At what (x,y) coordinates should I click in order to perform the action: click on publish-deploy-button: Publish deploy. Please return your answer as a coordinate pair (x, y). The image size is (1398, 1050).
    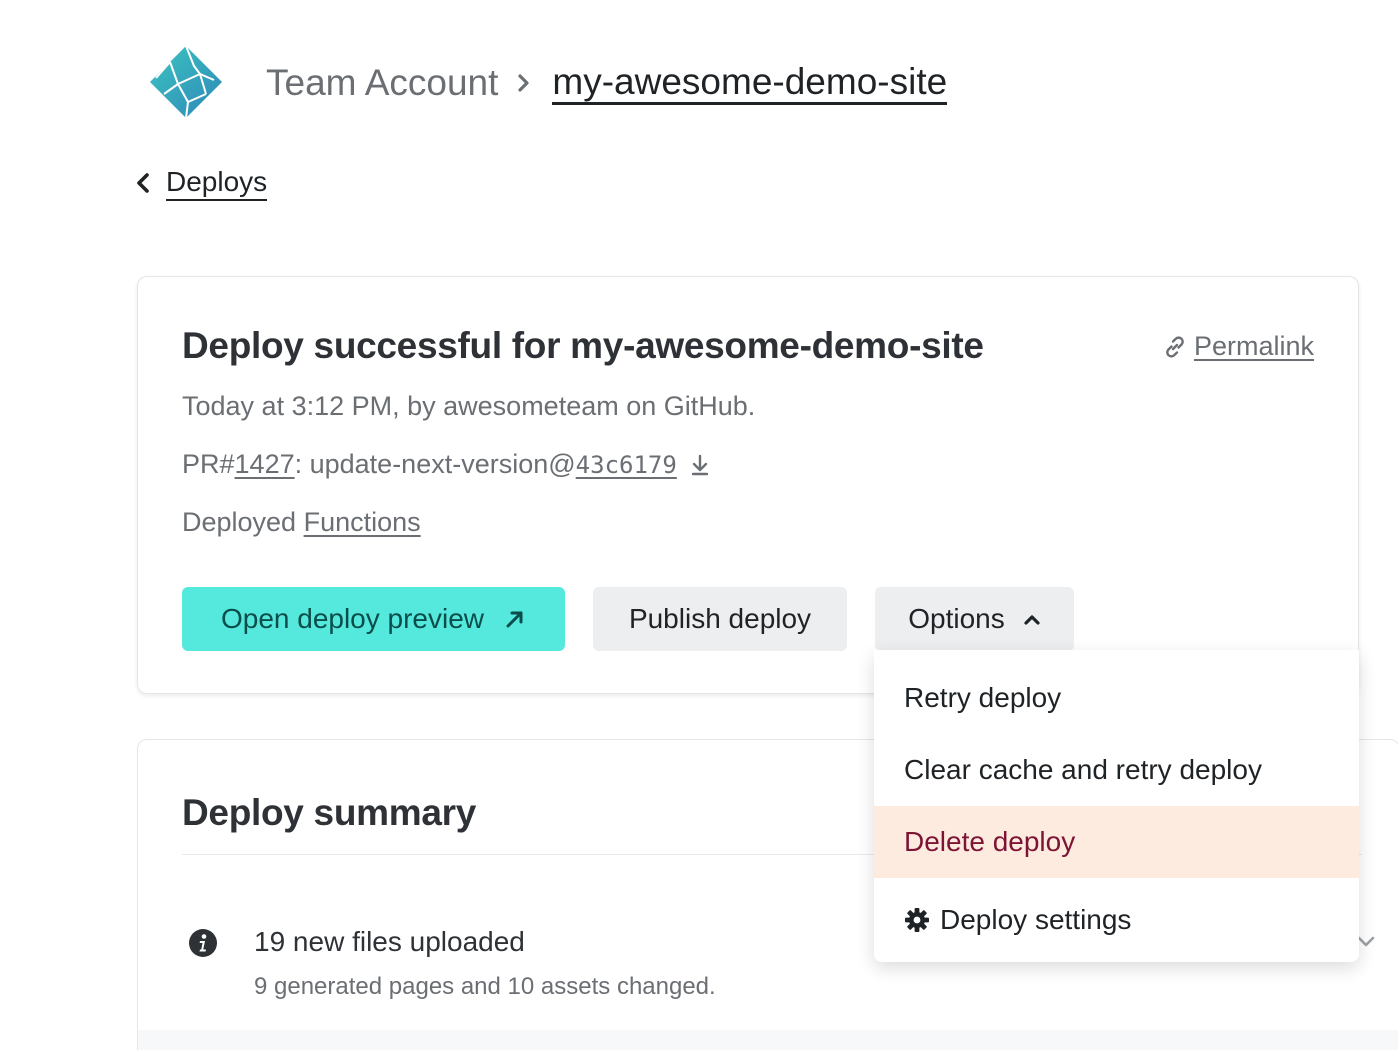
    Looking at the image, I should click on (720, 619).